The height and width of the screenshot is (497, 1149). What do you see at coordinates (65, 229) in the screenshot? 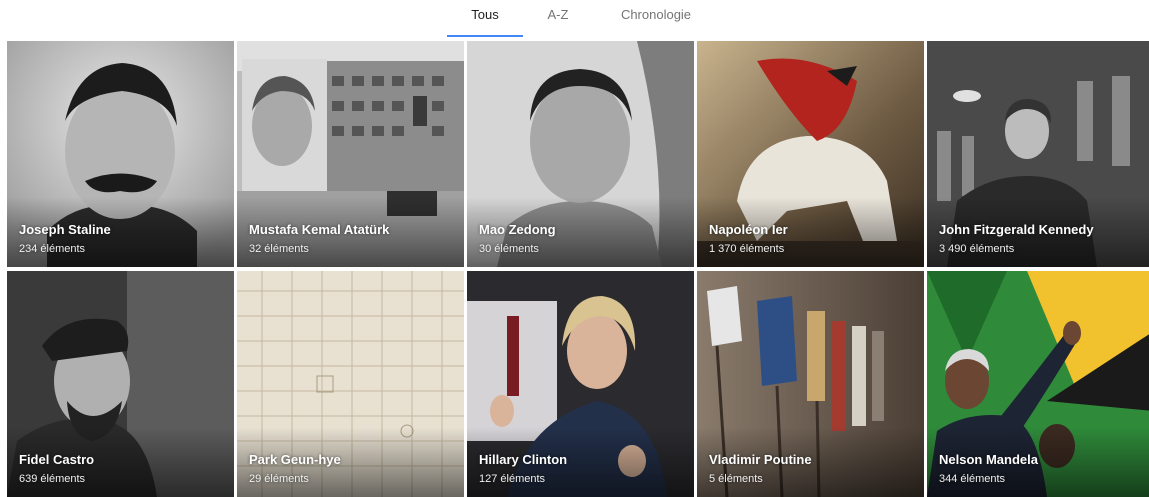
I see `tile-title: Joseph Staline` at bounding box center [65, 229].